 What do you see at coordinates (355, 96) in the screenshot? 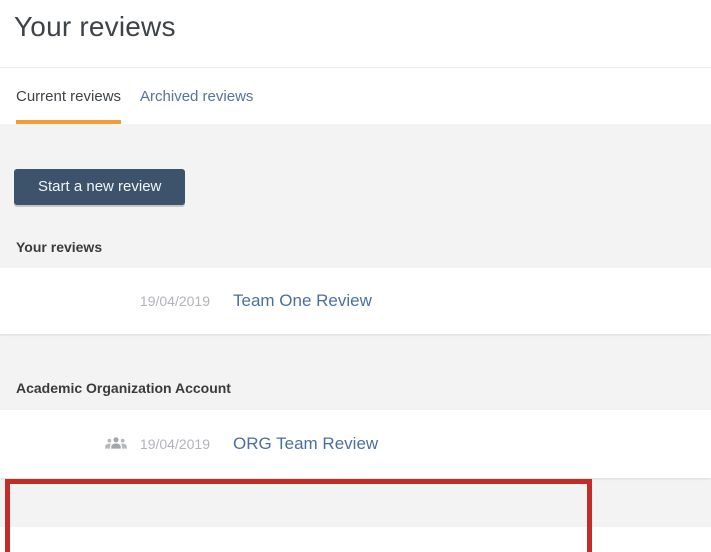
I see `tab-bar: Current reviews Archived reviews` at bounding box center [355, 96].